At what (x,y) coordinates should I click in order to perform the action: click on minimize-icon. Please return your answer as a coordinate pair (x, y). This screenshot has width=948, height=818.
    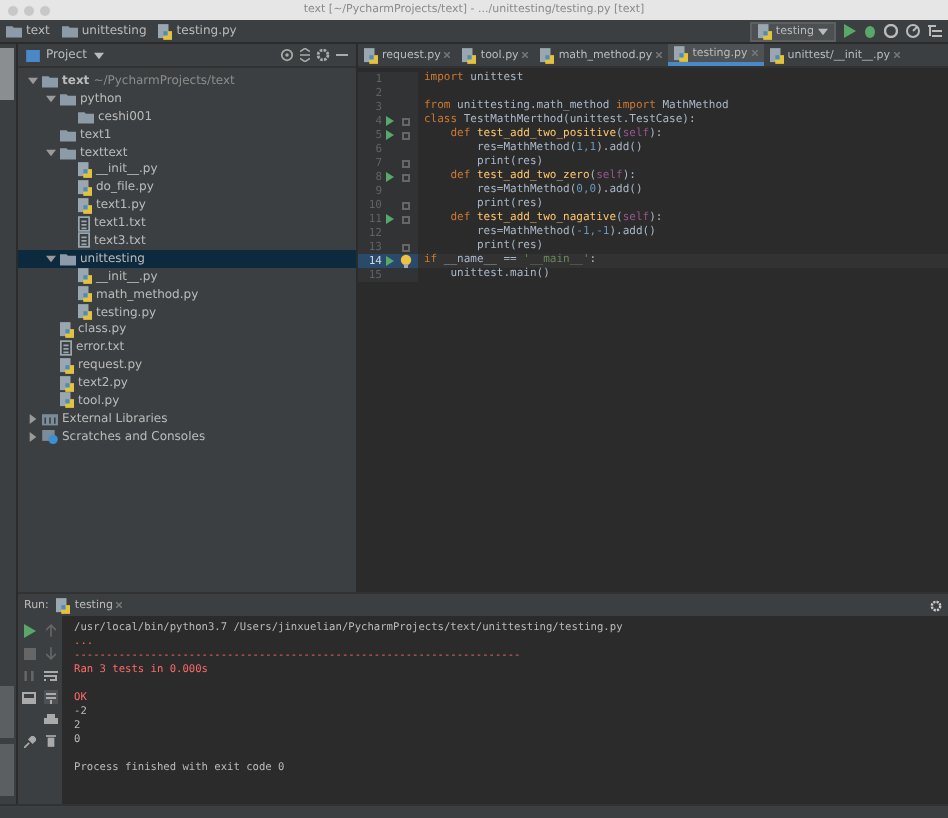
    Looking at the image, I should click on (342, 55).